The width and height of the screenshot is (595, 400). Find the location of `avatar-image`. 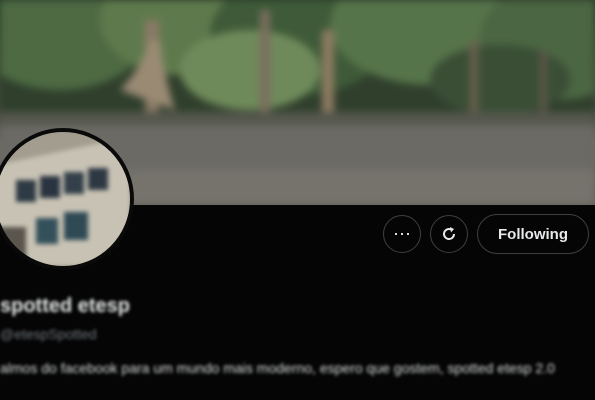

avatar-image is located at coordinates (65, 199).